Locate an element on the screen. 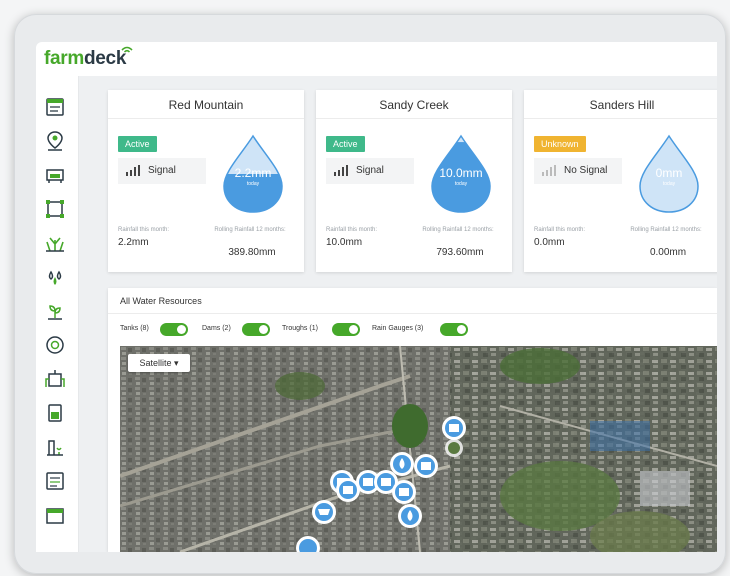 The width and height of the screenshot is (730, 576). no-signal-bars-icon is located at coordinates (549, 170).